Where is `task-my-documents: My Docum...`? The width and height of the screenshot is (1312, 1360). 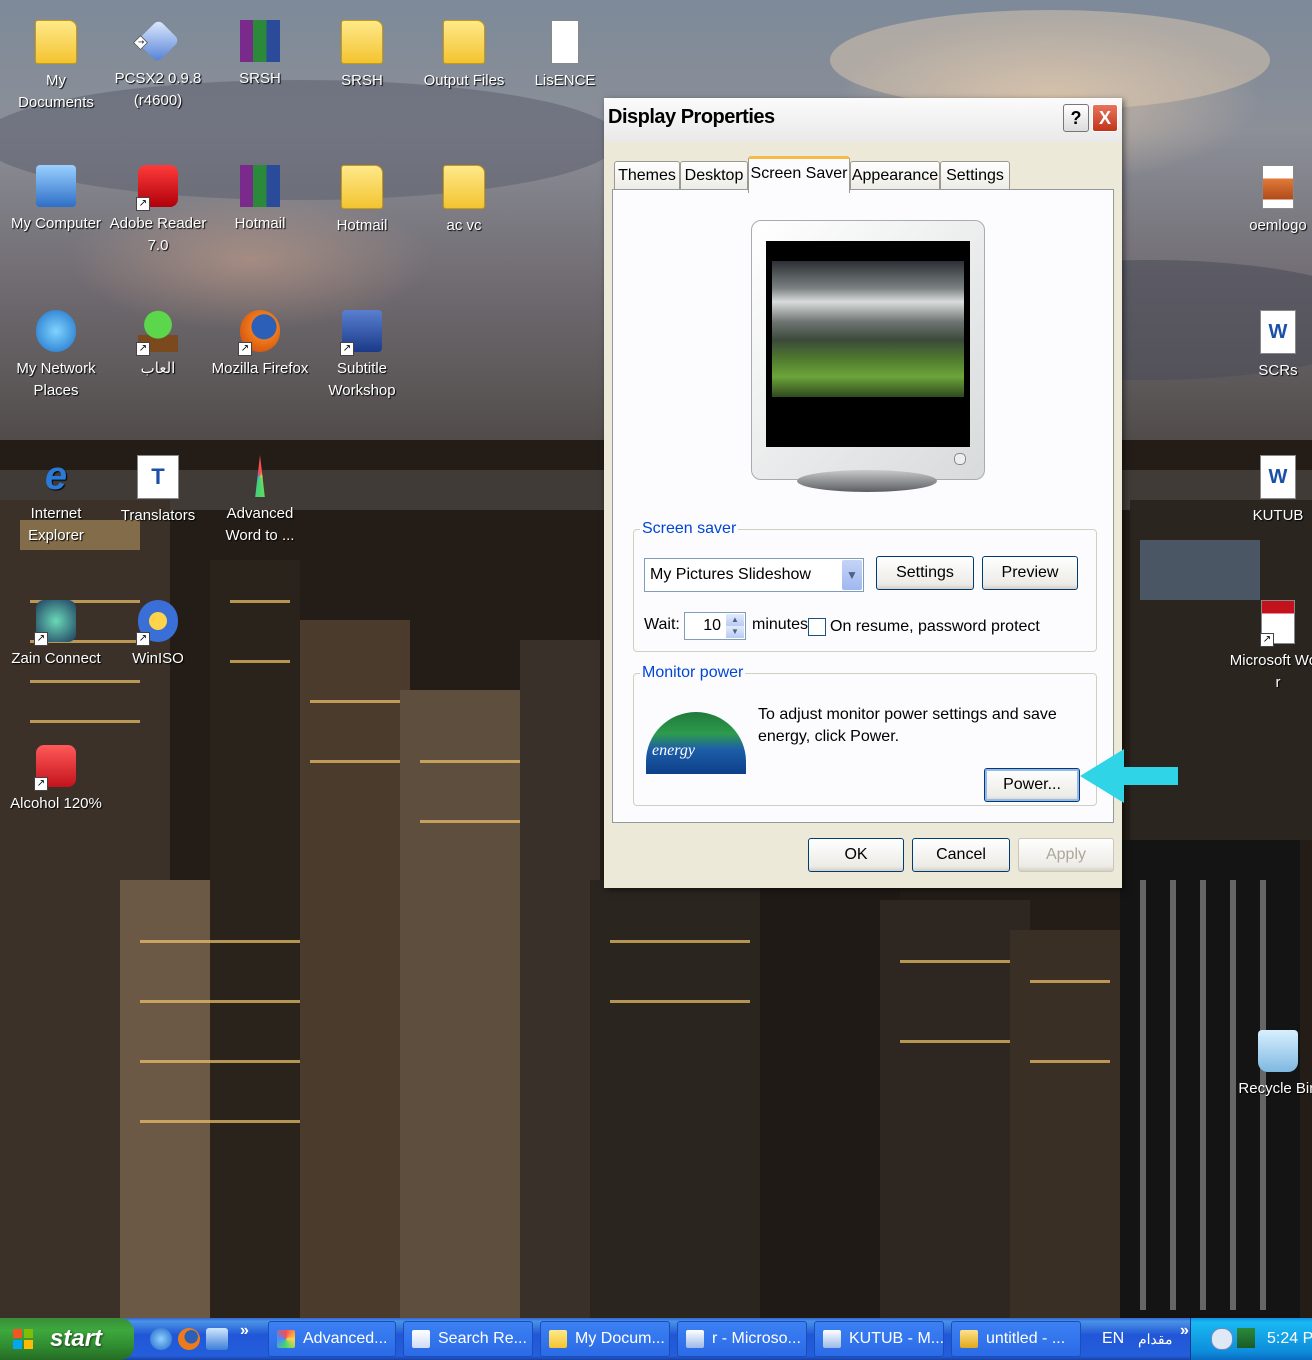
task-my-documents: My Docum... is located at coordinates (605, 1339).